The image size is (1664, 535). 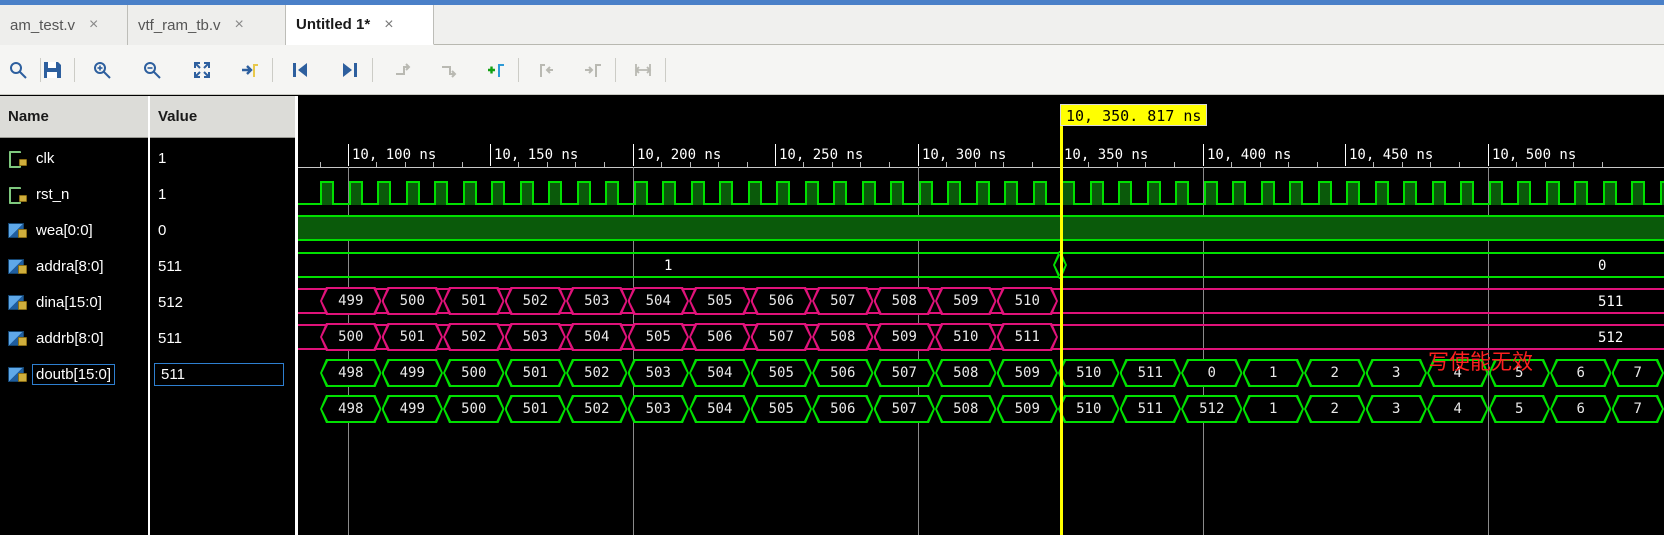 I want to click on time-cursor-label: 10, 350. 817 ns, so click(x=1134, y=115).